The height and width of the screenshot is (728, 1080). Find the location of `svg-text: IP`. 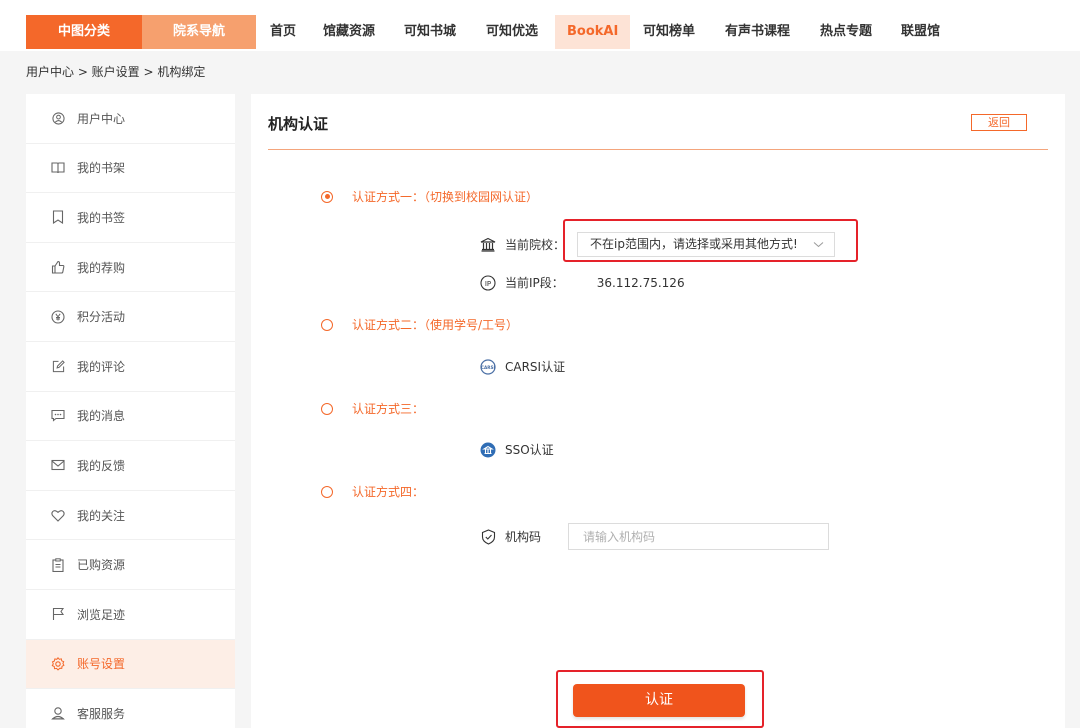

svg-text: IP is located at coordinates (488, 283).